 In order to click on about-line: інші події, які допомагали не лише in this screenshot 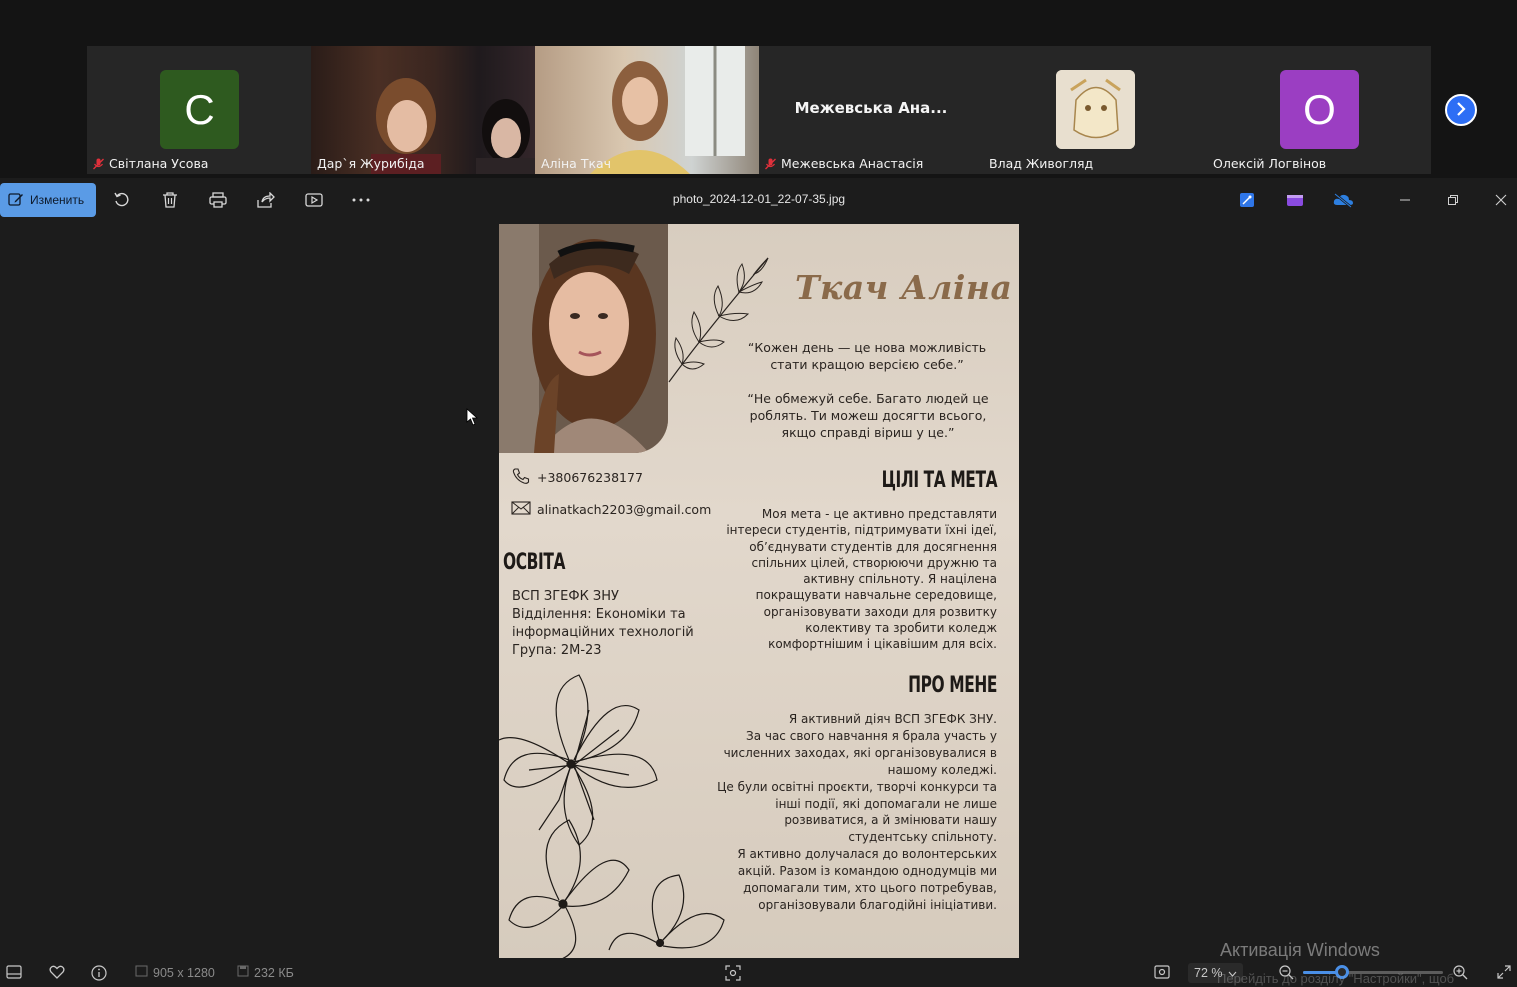, I will do `click(886, 803)`.